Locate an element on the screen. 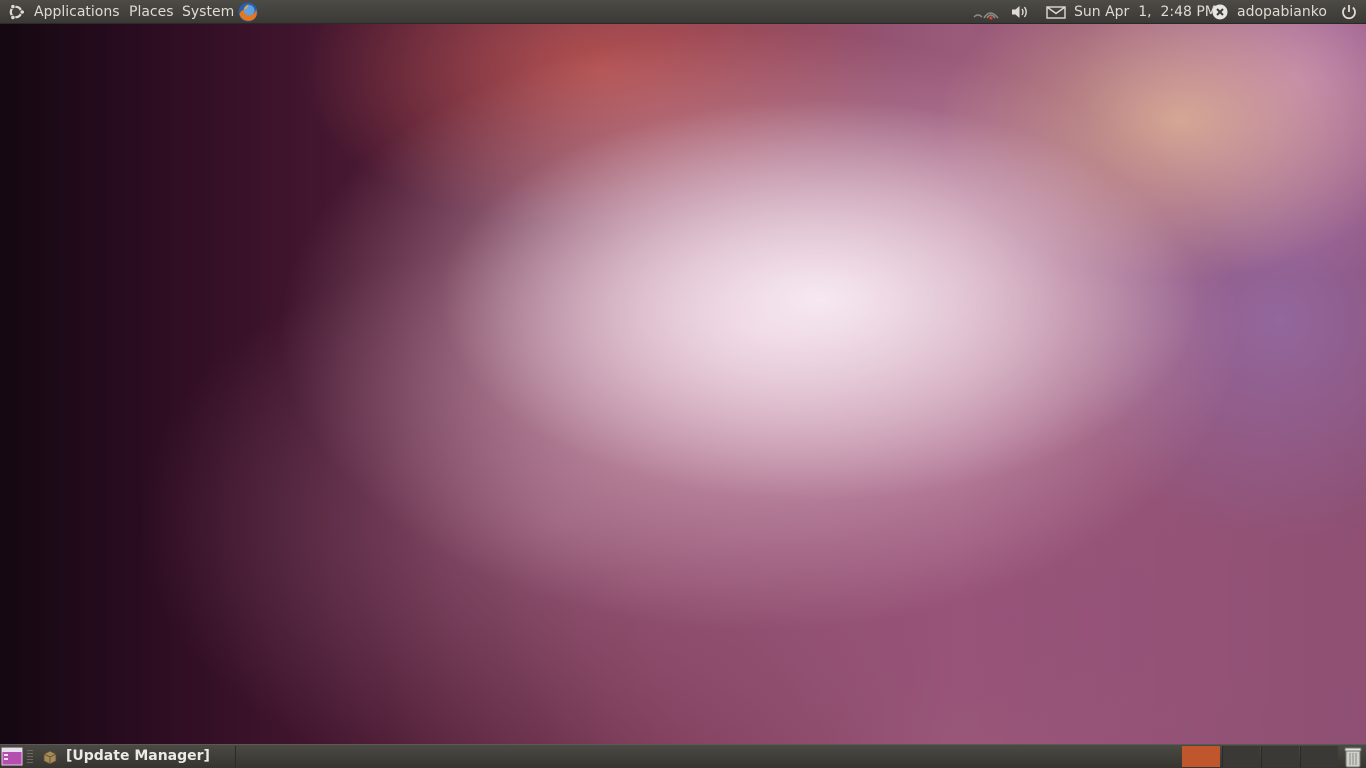  system-menu: System is located at coordinates (208, 12).